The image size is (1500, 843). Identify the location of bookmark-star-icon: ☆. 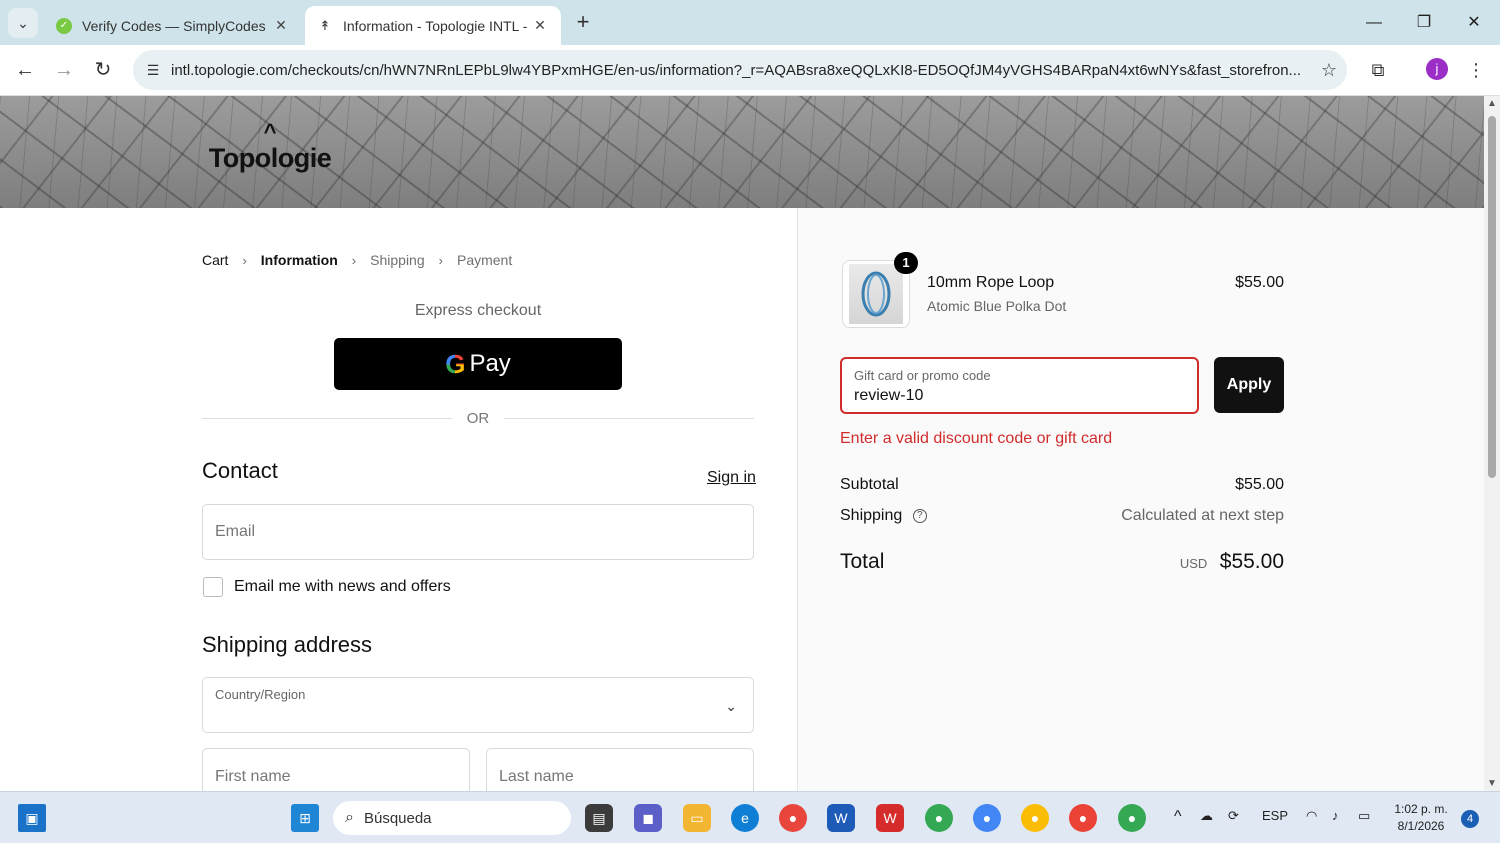
(1329, 70).